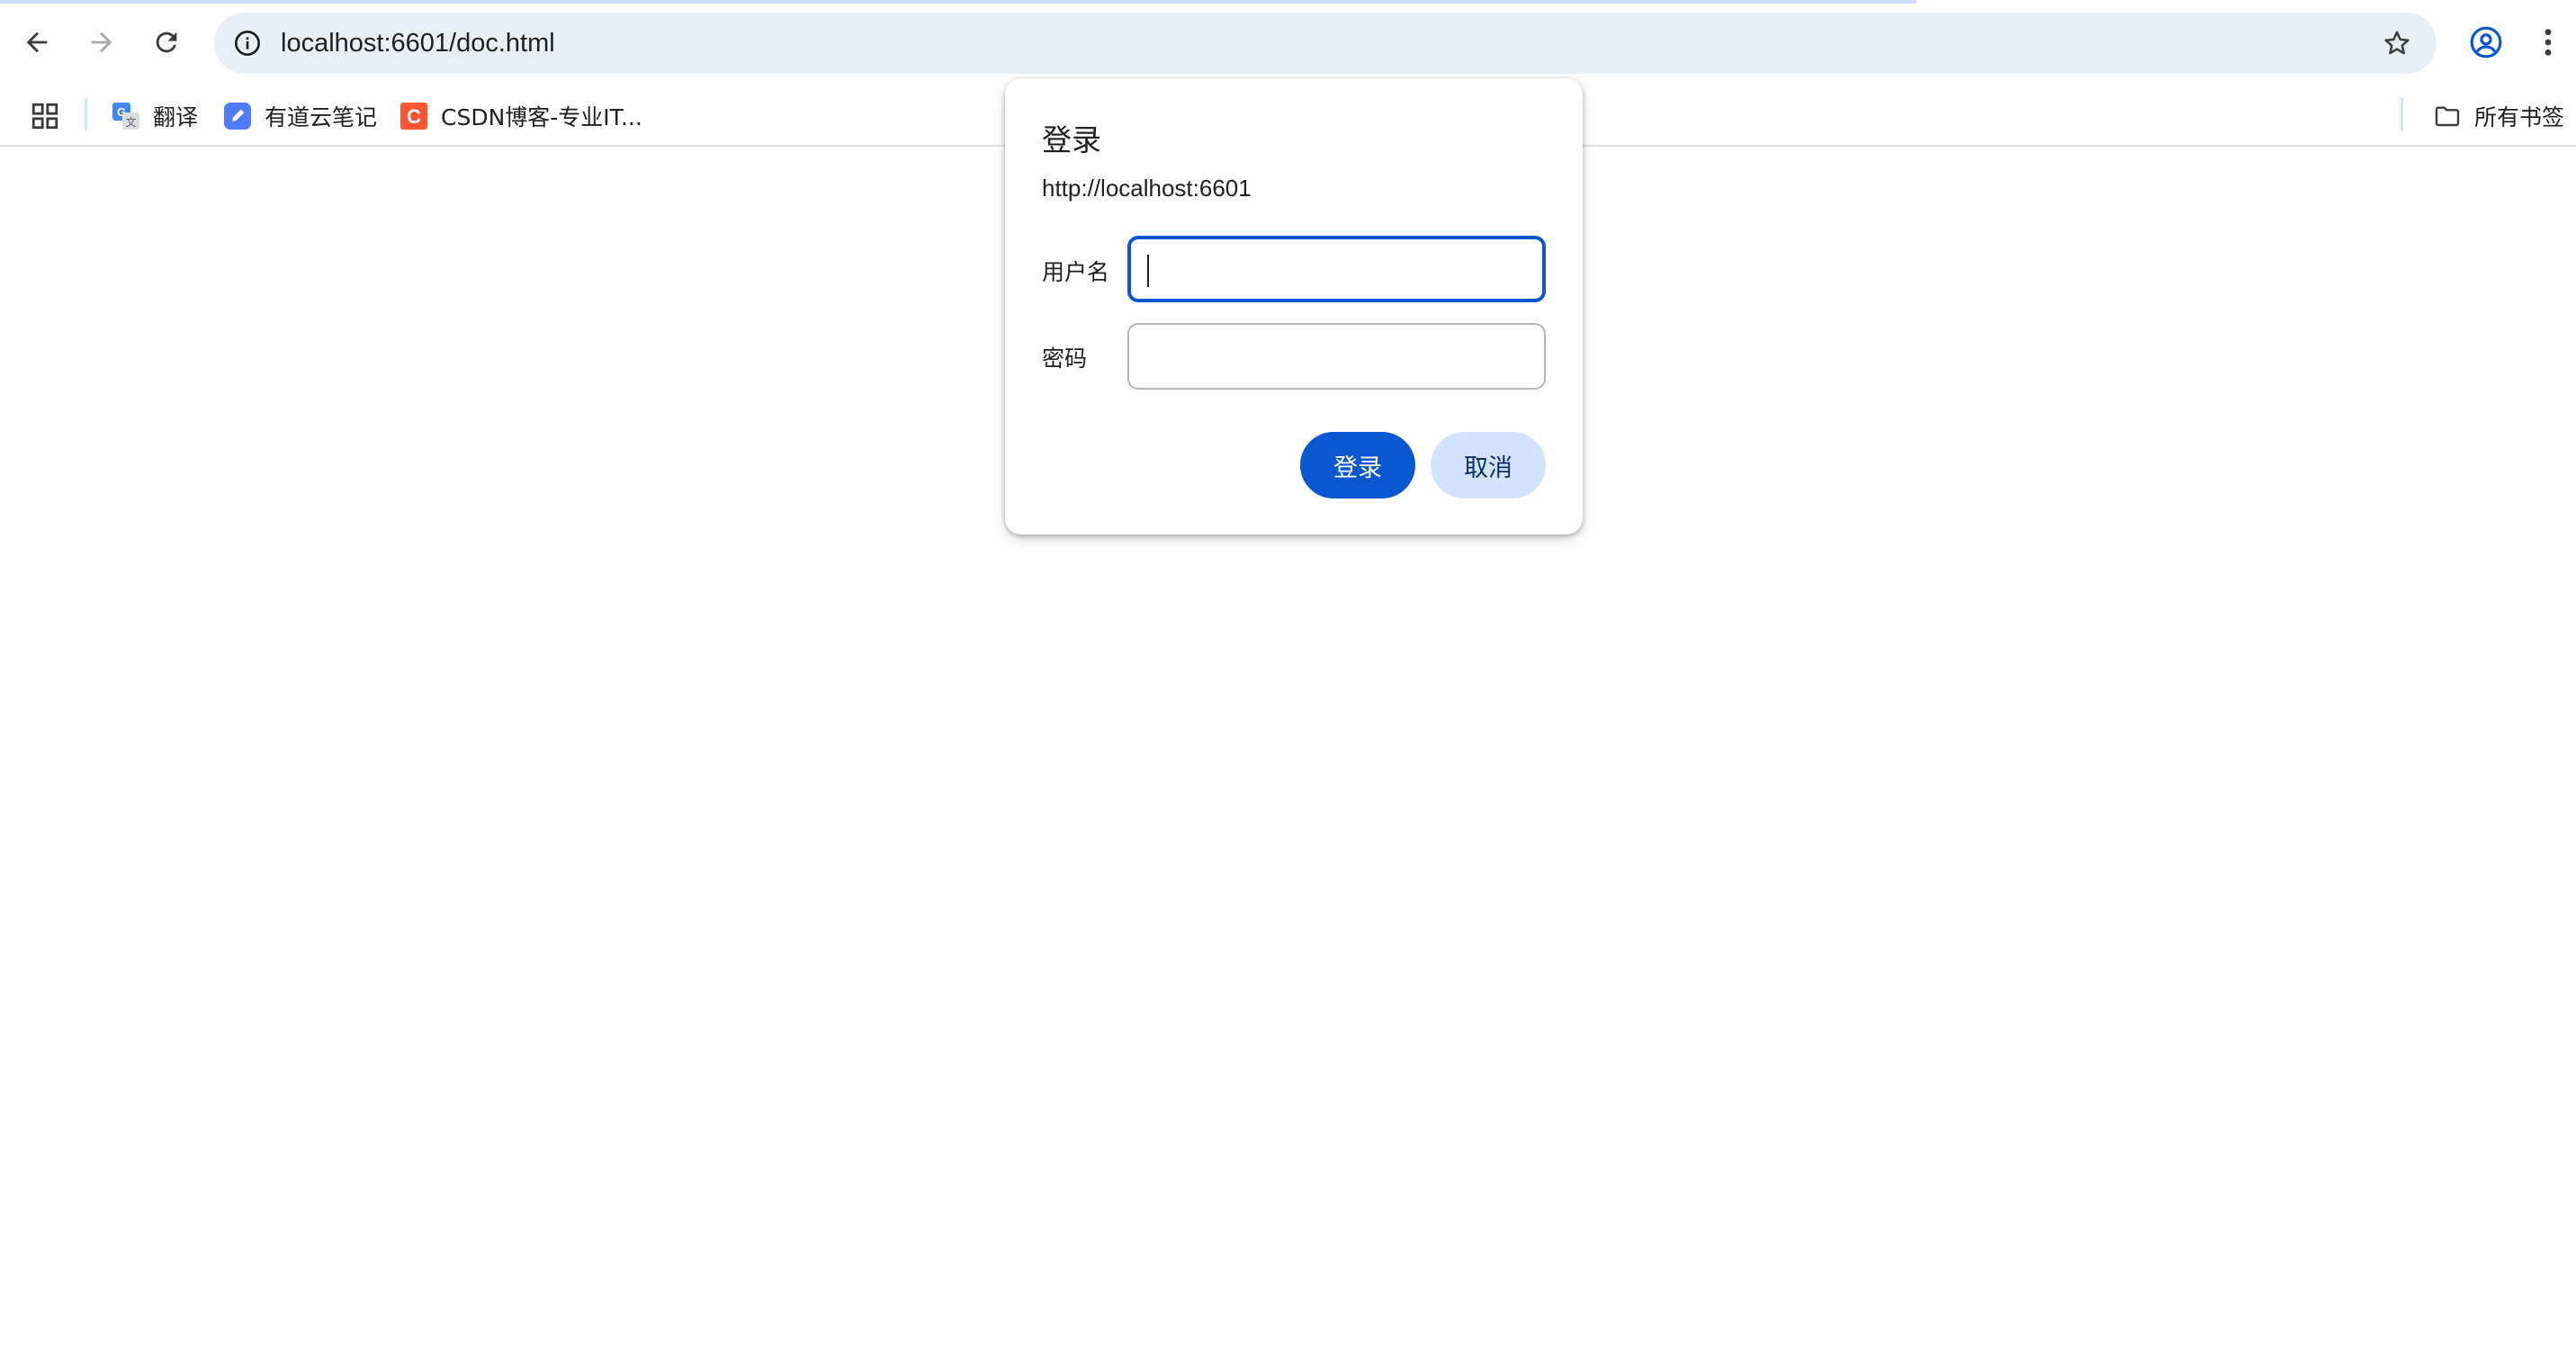 The width and height of the screenshot is (2576, 1365). What do you see at coordinates (1076, 272) in the screenshot?
I see `username-label: 用户名` at bounding box center [1076, 272].